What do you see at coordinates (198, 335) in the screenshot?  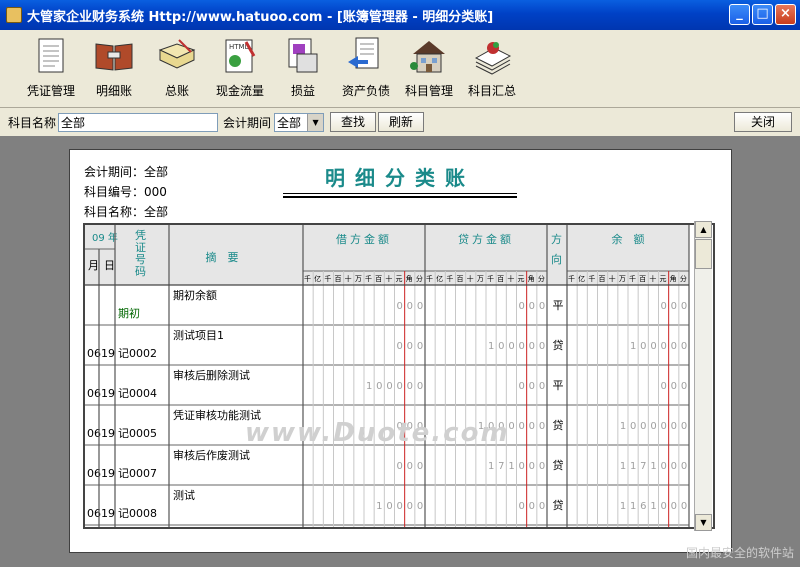 I see `row-summary: 测试项目1` at bounding box center [198, 335].